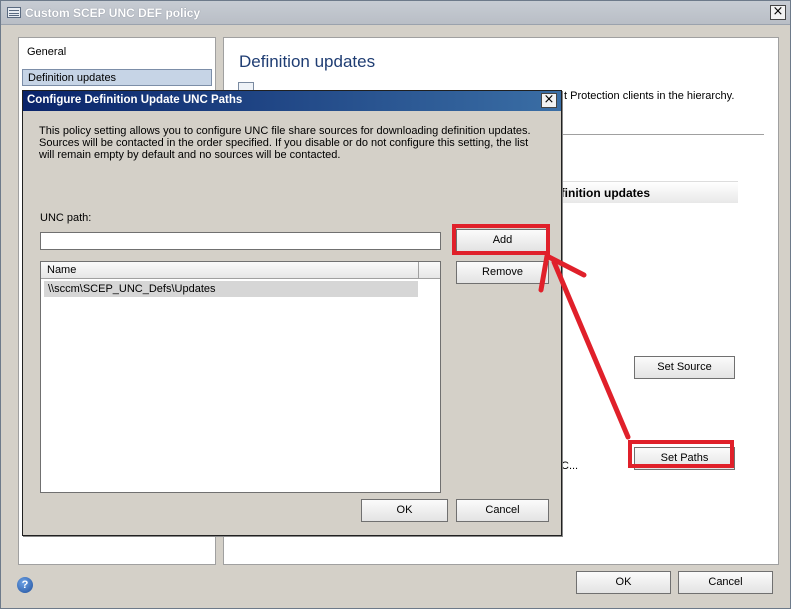 The image size is (791, 609). Describe the element at coordinates (72, 78) in the screenshot. I see `nav-item-label: Definition updates` at that location.